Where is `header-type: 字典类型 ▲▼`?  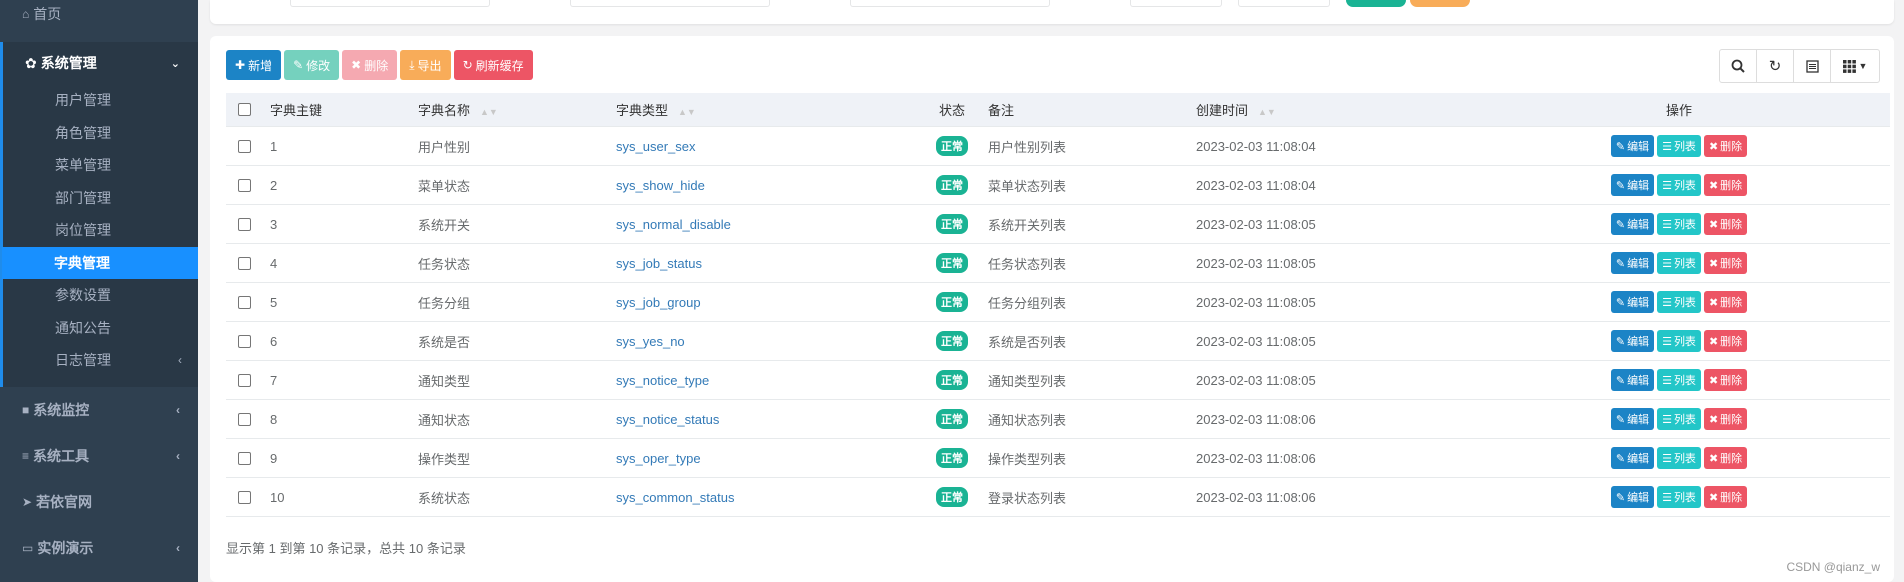
header-type: 字典类型 ▲▼ is located at coordinates (766, 109).